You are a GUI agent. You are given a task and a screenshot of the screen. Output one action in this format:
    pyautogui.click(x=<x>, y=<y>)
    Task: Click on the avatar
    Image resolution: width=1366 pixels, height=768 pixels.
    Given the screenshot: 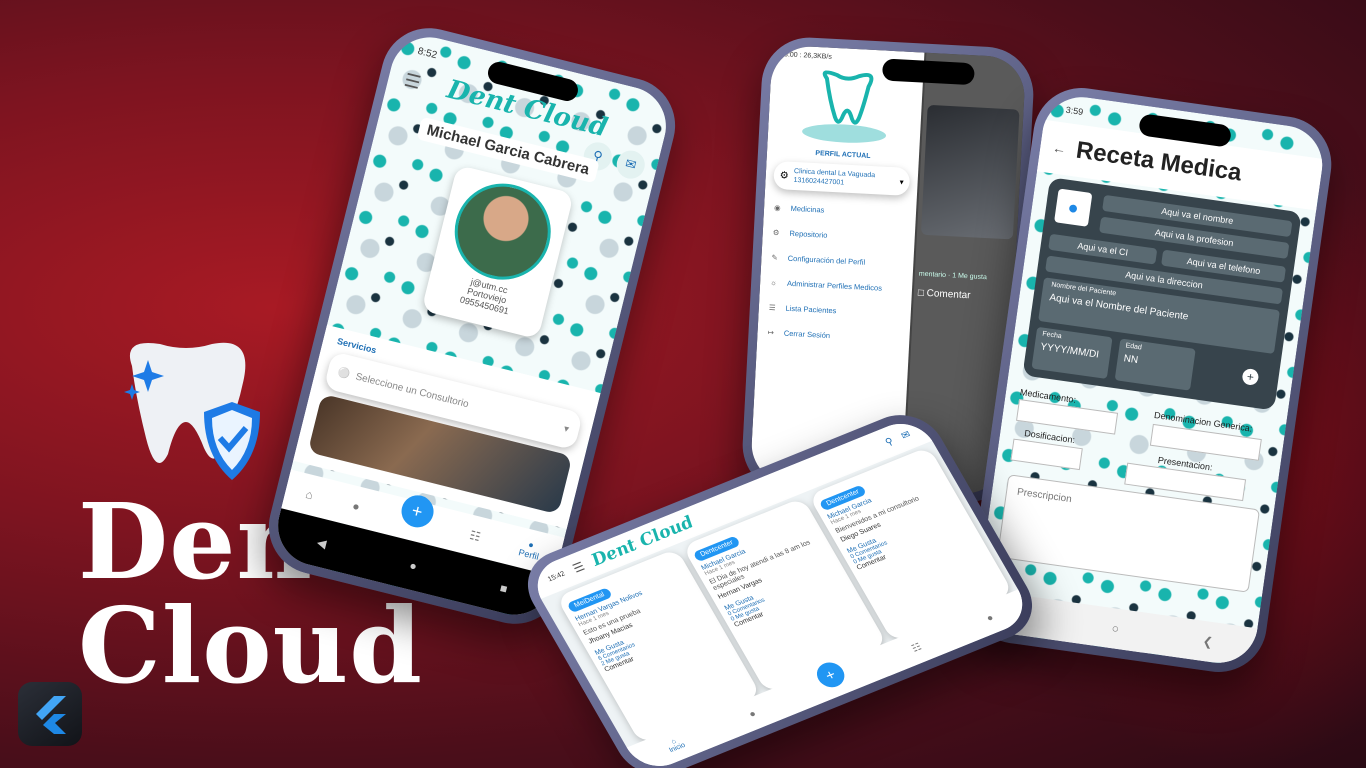 What is the action you would take?
    pyautogui.click(x=502, y=231)
    